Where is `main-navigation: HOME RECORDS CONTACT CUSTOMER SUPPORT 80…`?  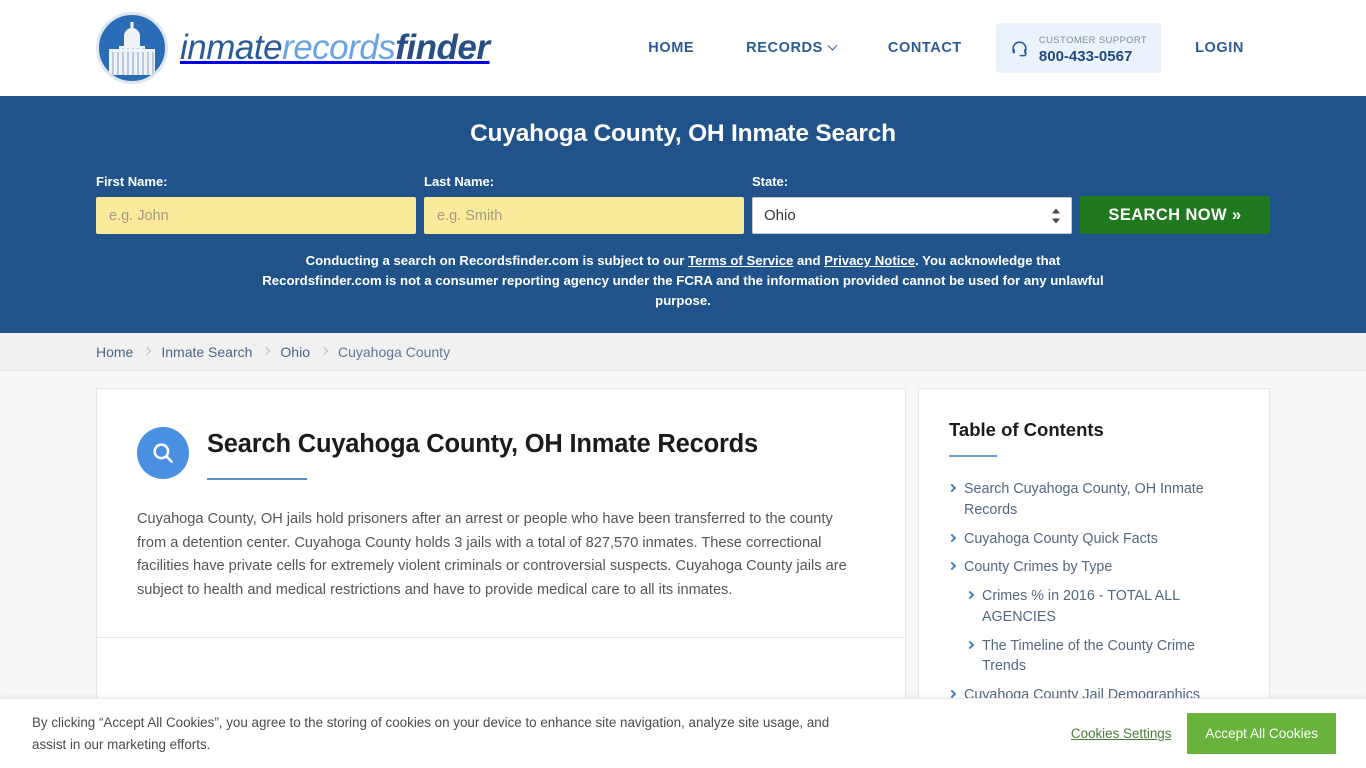
main-navigation: HOME RECORDS CONTACT CUSTOMER SUPPORT 80… is located at coordinates (946, 48).